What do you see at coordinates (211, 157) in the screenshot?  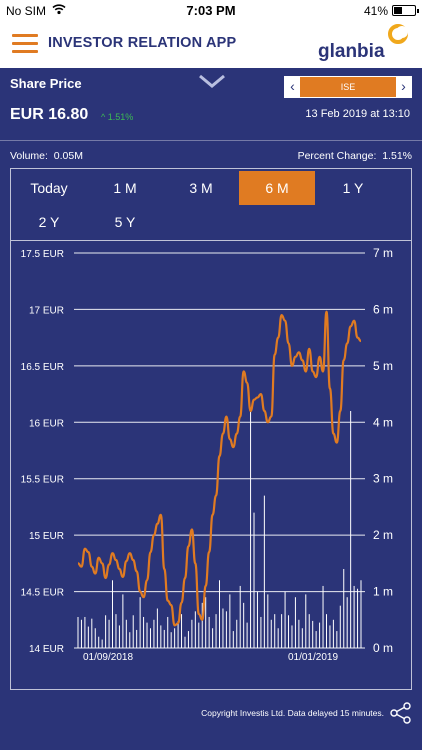 I see `stats-row: Volume: 0.05M Percent Change: 1.51%` at bounding box center [211, 157].